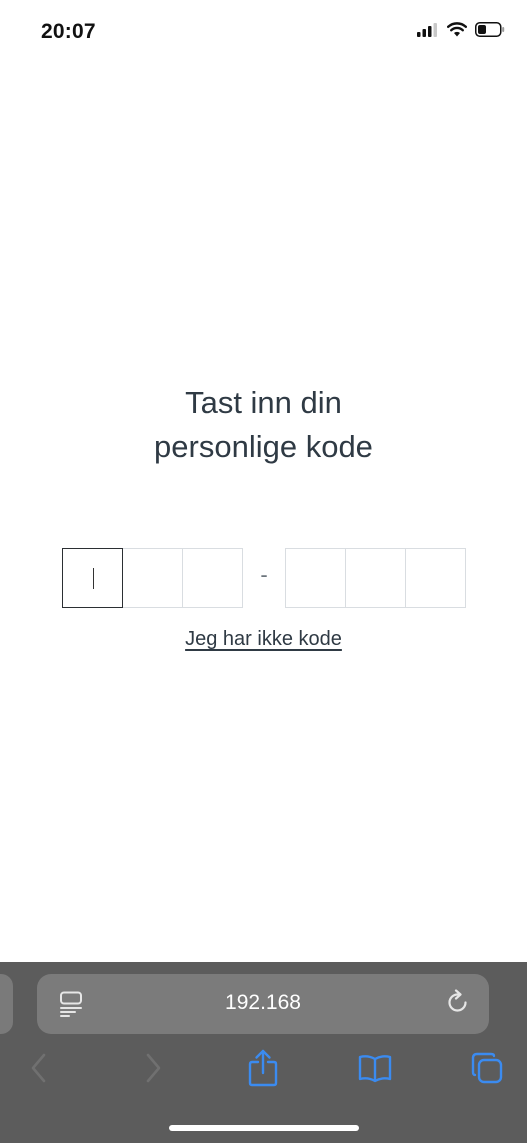 This screenshot has height=1143, width=527. I want to click on forward-icon, so click(153, 1070).